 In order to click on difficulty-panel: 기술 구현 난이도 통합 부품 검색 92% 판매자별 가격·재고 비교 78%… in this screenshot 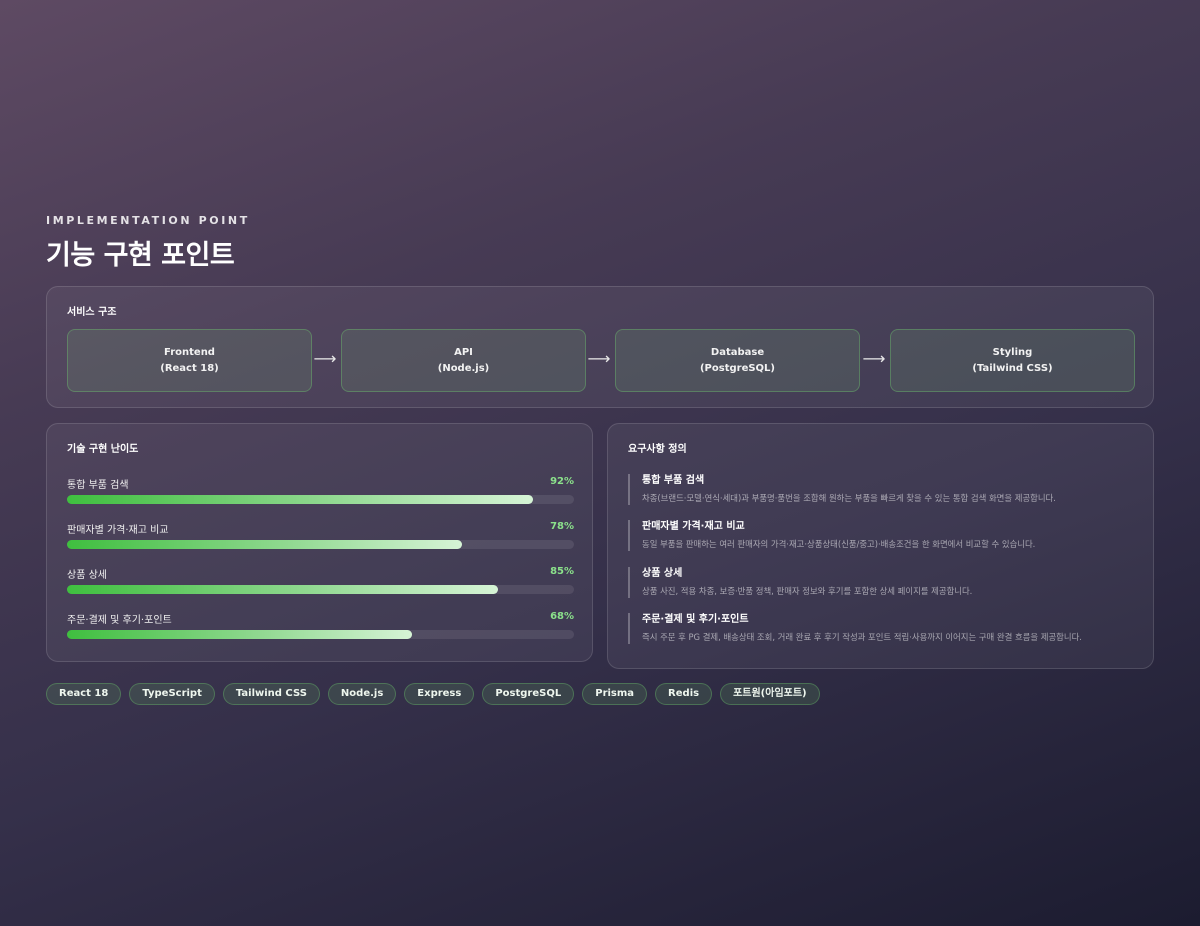, I will do `click(319, 542)`.